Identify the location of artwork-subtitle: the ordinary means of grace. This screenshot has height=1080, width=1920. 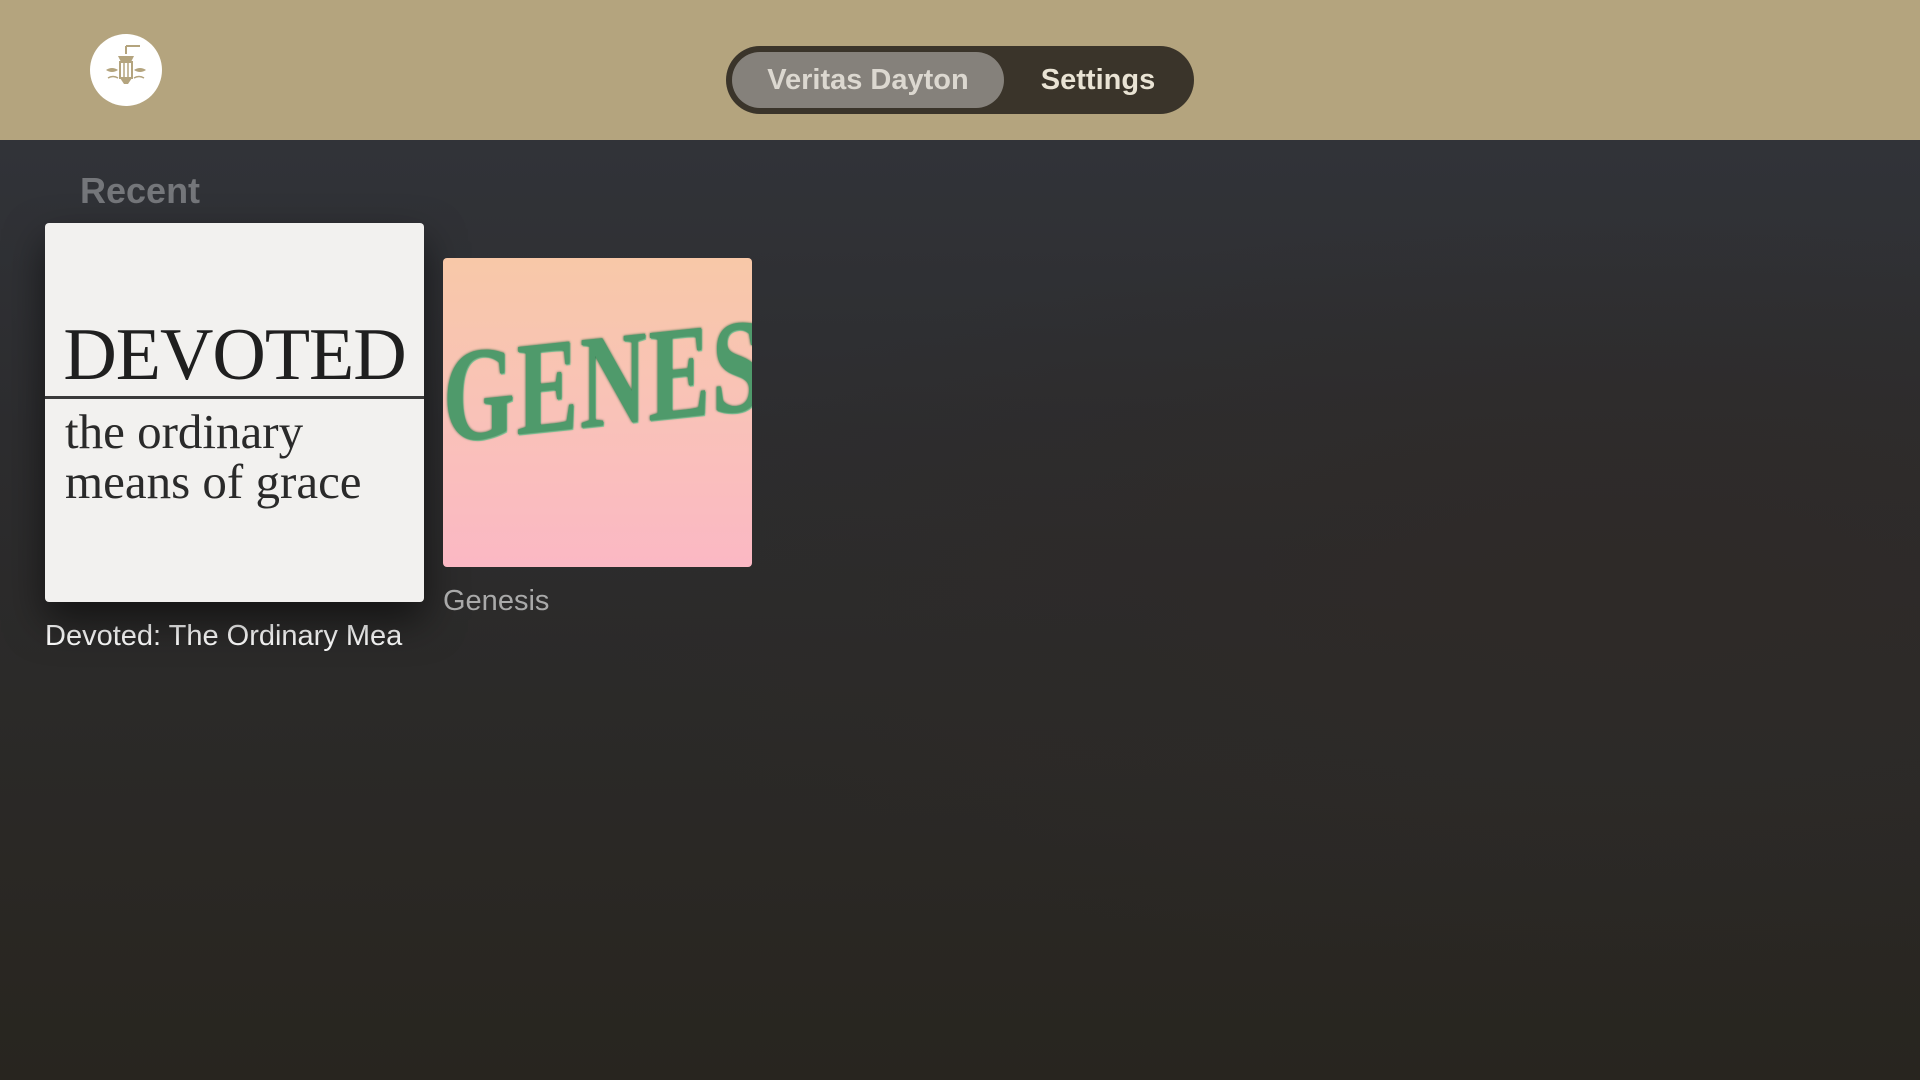
(213, 456).